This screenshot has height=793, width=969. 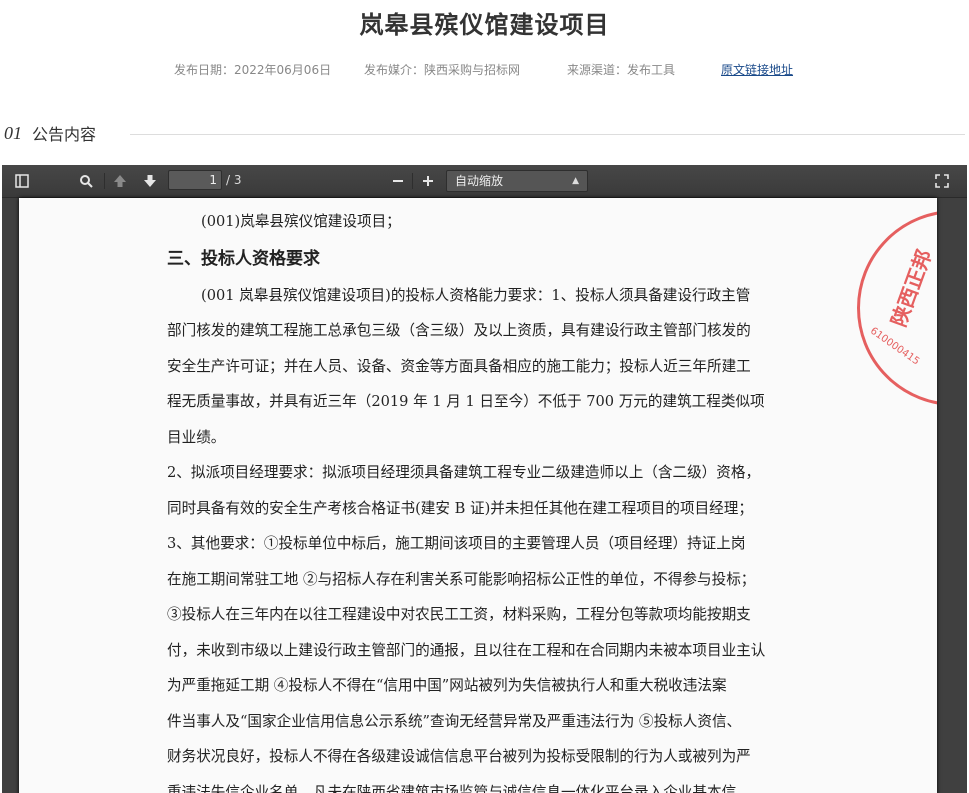 I want to click on pdf-toolbar: 1 / 3 自动缩放 ▲︎, so click(x=484, y=181).